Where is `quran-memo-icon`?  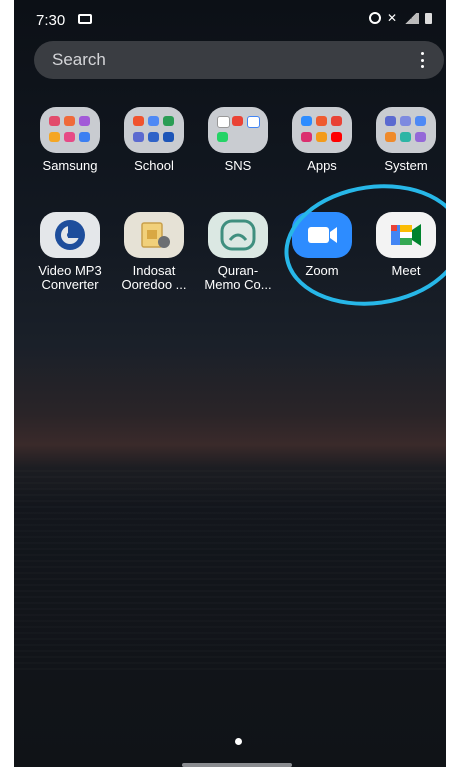 quran-memo-icon is located at coordinates (238, 235).